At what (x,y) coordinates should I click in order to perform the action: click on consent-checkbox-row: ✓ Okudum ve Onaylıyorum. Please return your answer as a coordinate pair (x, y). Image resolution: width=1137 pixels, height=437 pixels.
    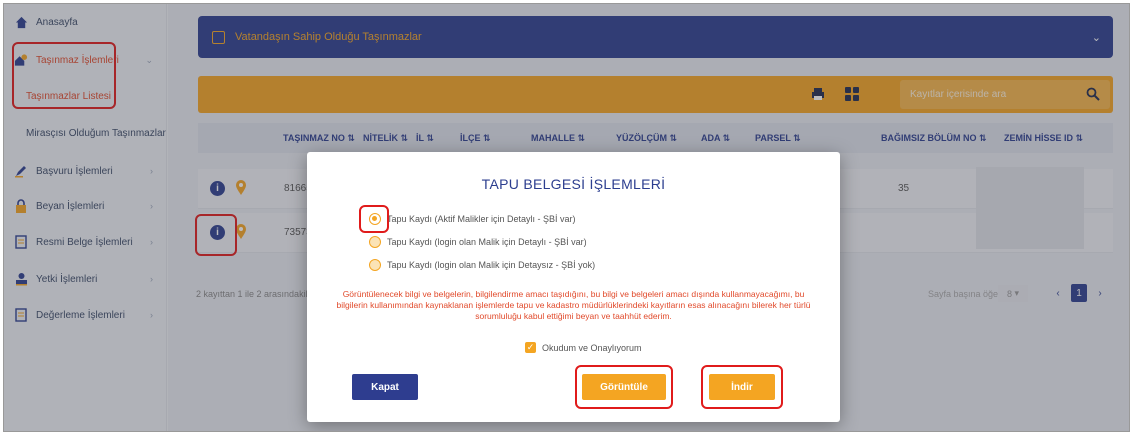
    Looking at the image, I should click on (583, 347).